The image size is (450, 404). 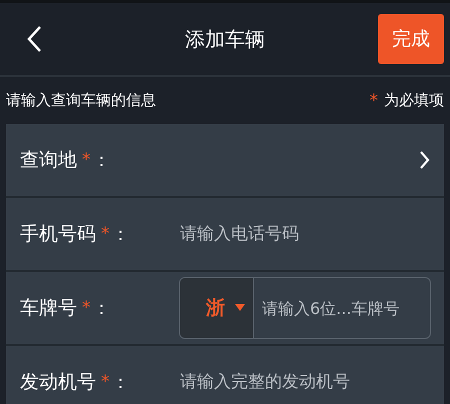 What do you see at coordinates (34, 39) in the screenshot?
I see `back-icon` at bounding box center [34, 39].